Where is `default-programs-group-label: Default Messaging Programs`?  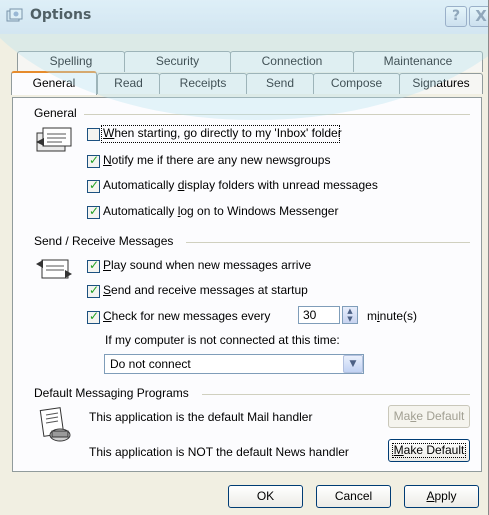
default-programs-group-label: Default Messaging Programs is located at coordinates (111, 393).